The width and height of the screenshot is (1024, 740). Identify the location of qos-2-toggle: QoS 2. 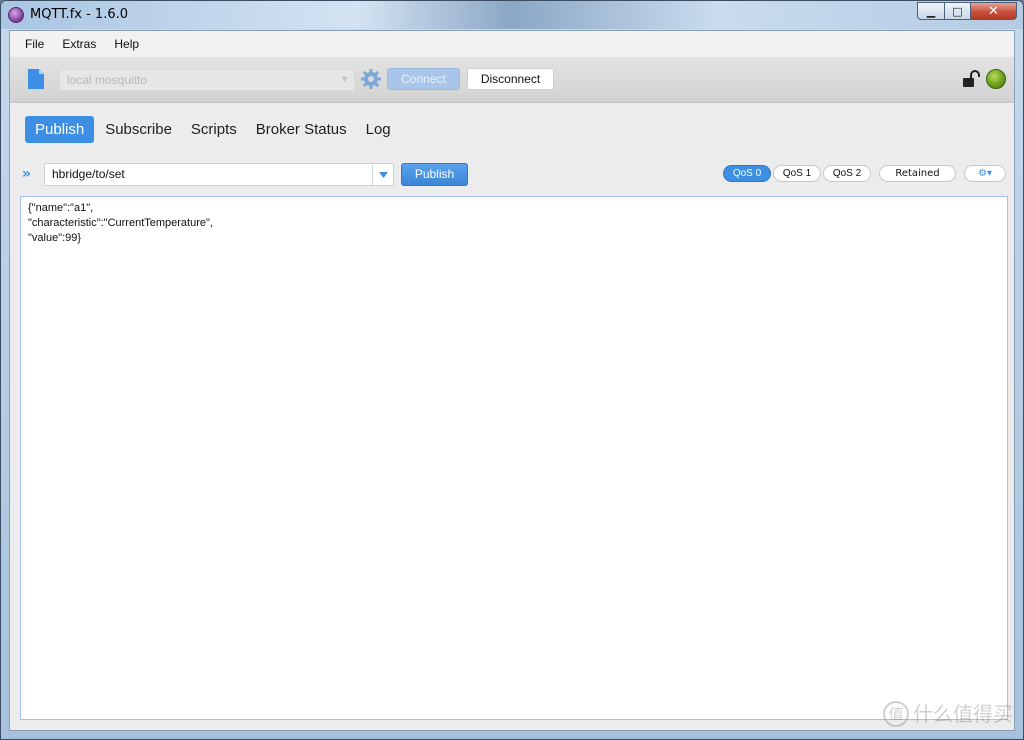
(847, 173).